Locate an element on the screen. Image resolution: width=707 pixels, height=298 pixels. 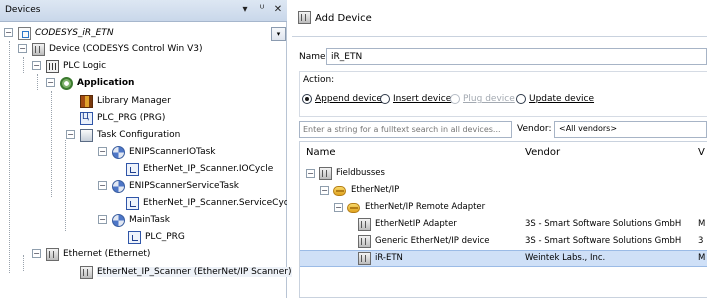
radio-label: Append device is located at coordinates (348, 99).